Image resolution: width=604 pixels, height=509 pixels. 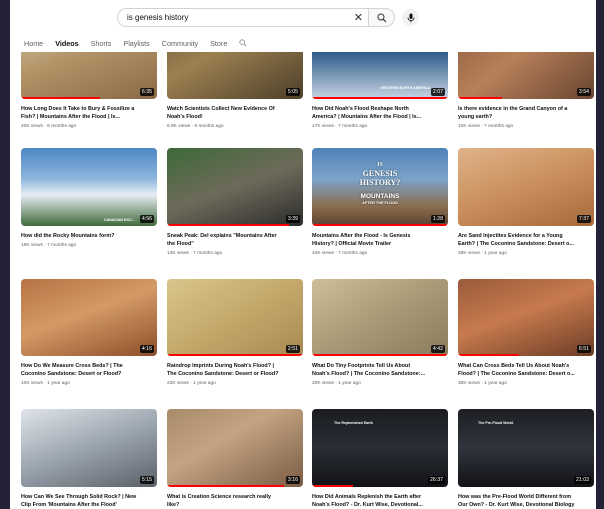 I want to click on tab-shorts: Shorts, so click(x=101, y=43).